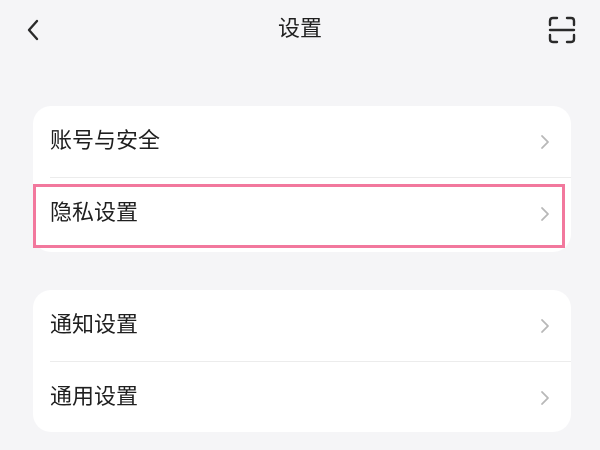 The height and width of the screenshot is (450, 600). Describe the element at coordinates (94, 325) in the screenshot. I see `settings-item-label: 通知设置` at that location.